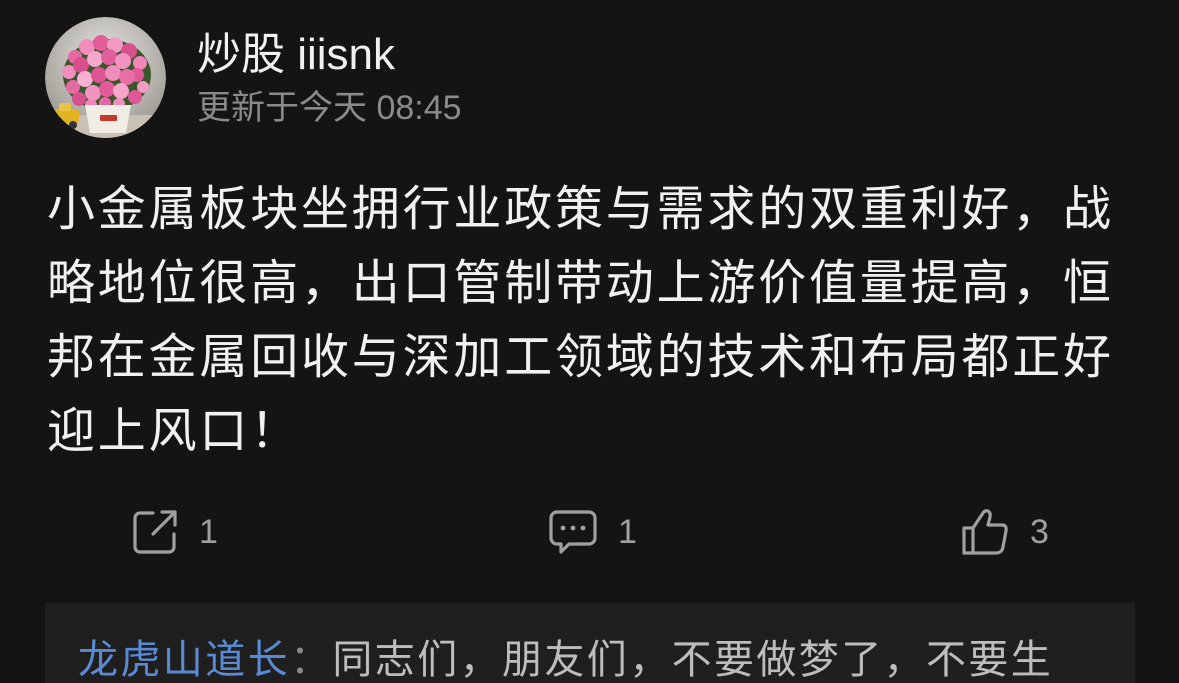 The image size is (1179, 683). Describe the element at coordinates (985, 532) in the screenshot. I see `thumbs-up-icon` at that location.